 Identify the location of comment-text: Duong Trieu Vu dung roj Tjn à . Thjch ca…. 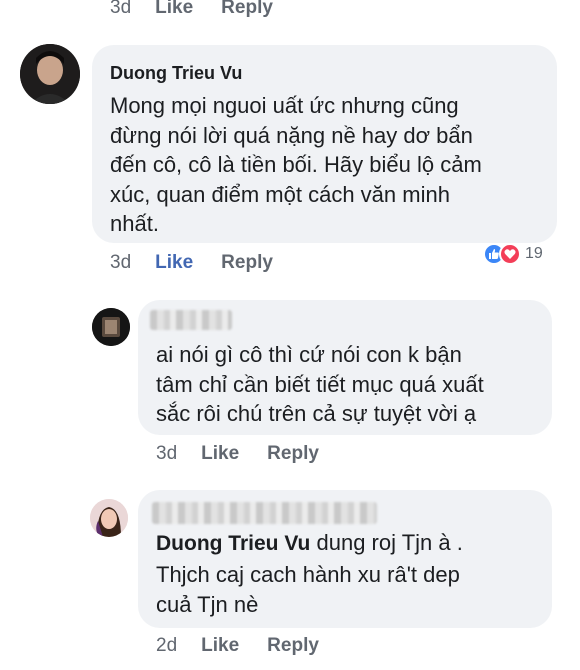
(309, 574).